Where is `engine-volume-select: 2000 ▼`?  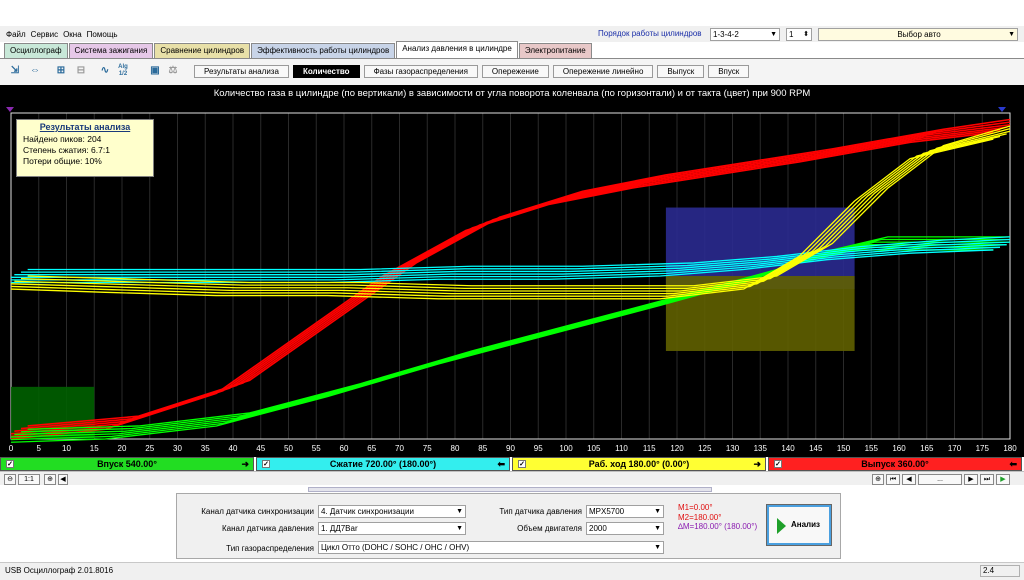
engine-volume-select: 2000 ▼ is located at coordinates (625, 528).